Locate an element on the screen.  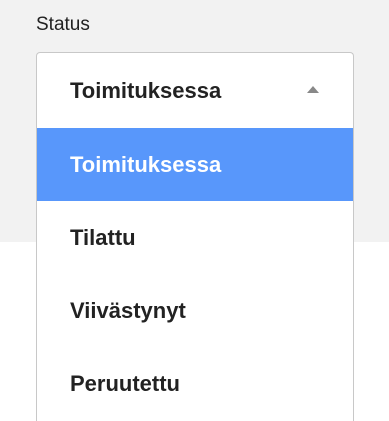
option-toimituksessa: Toimituksessa is located at coordinates (195, 164).